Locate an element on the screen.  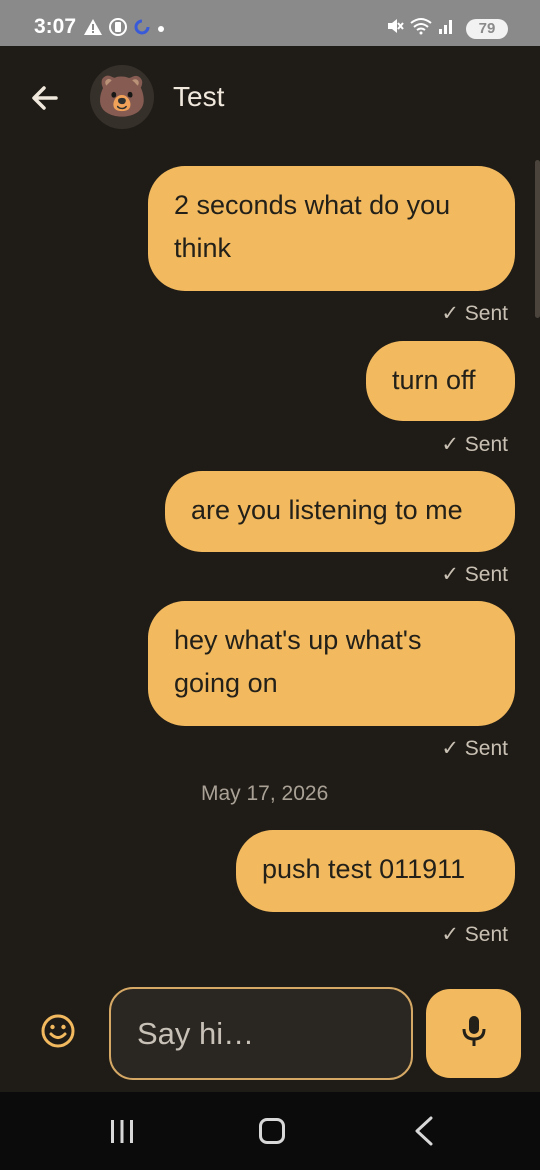
arrow-left-icon is located at coordinates (45, 98).